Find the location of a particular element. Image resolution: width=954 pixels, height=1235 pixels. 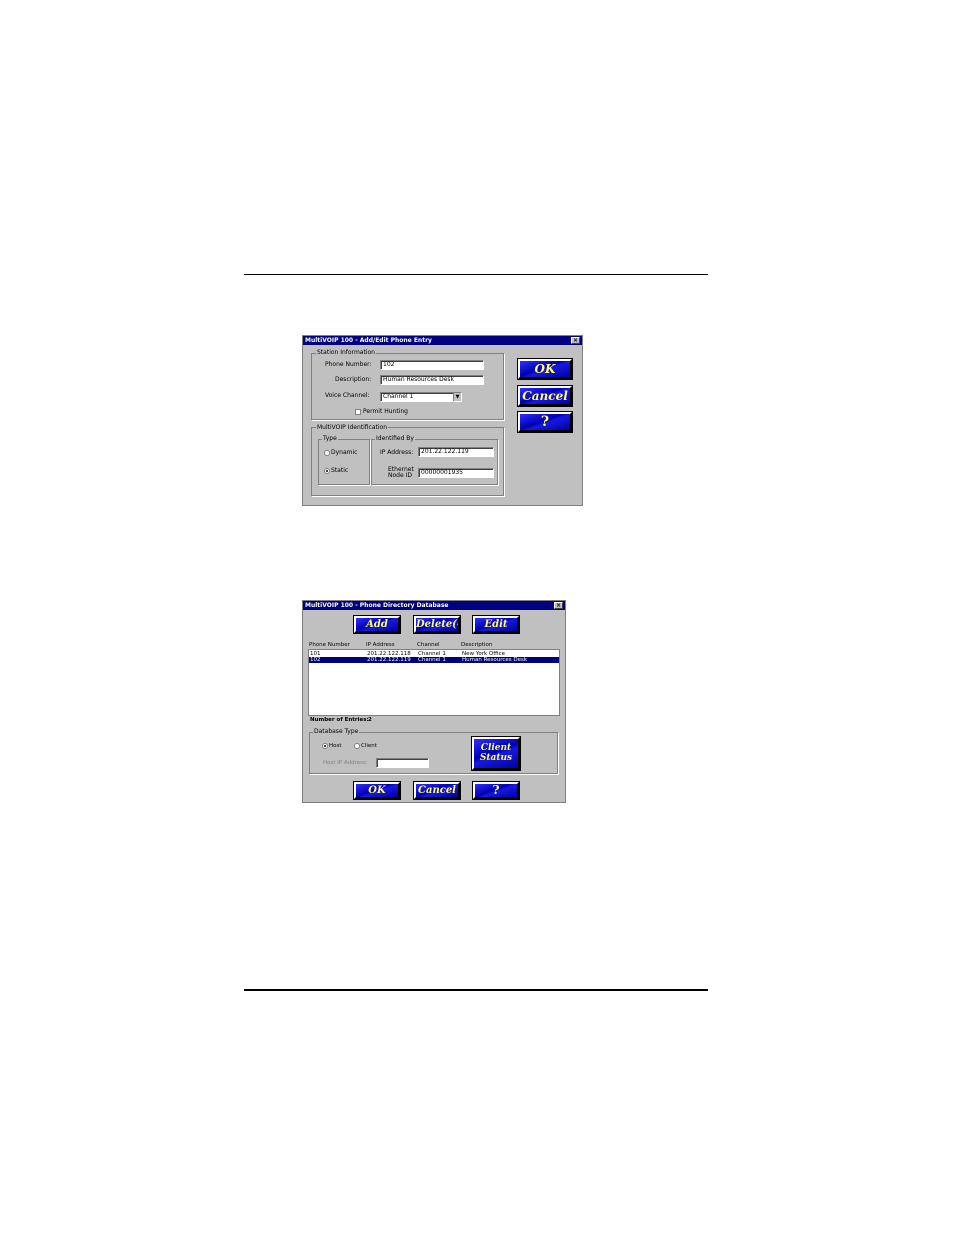

column-header-ip-address: IP Address is located at coordinates (380, 645).